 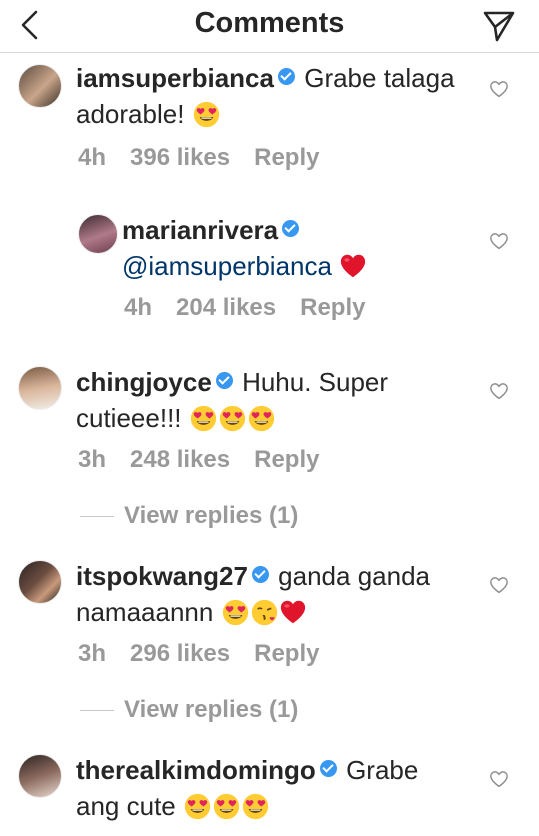 I want to click on kissing-heart-emoji, so click(x=264, y=612).